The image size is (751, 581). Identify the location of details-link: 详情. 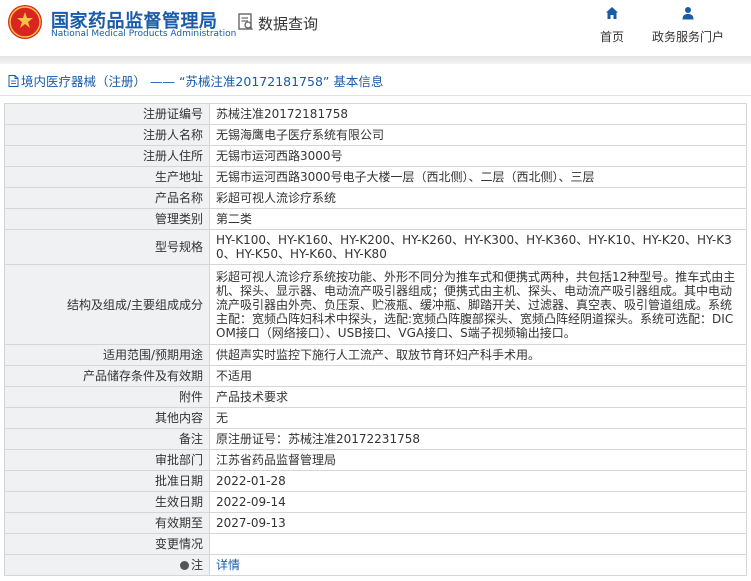
(228, 565).